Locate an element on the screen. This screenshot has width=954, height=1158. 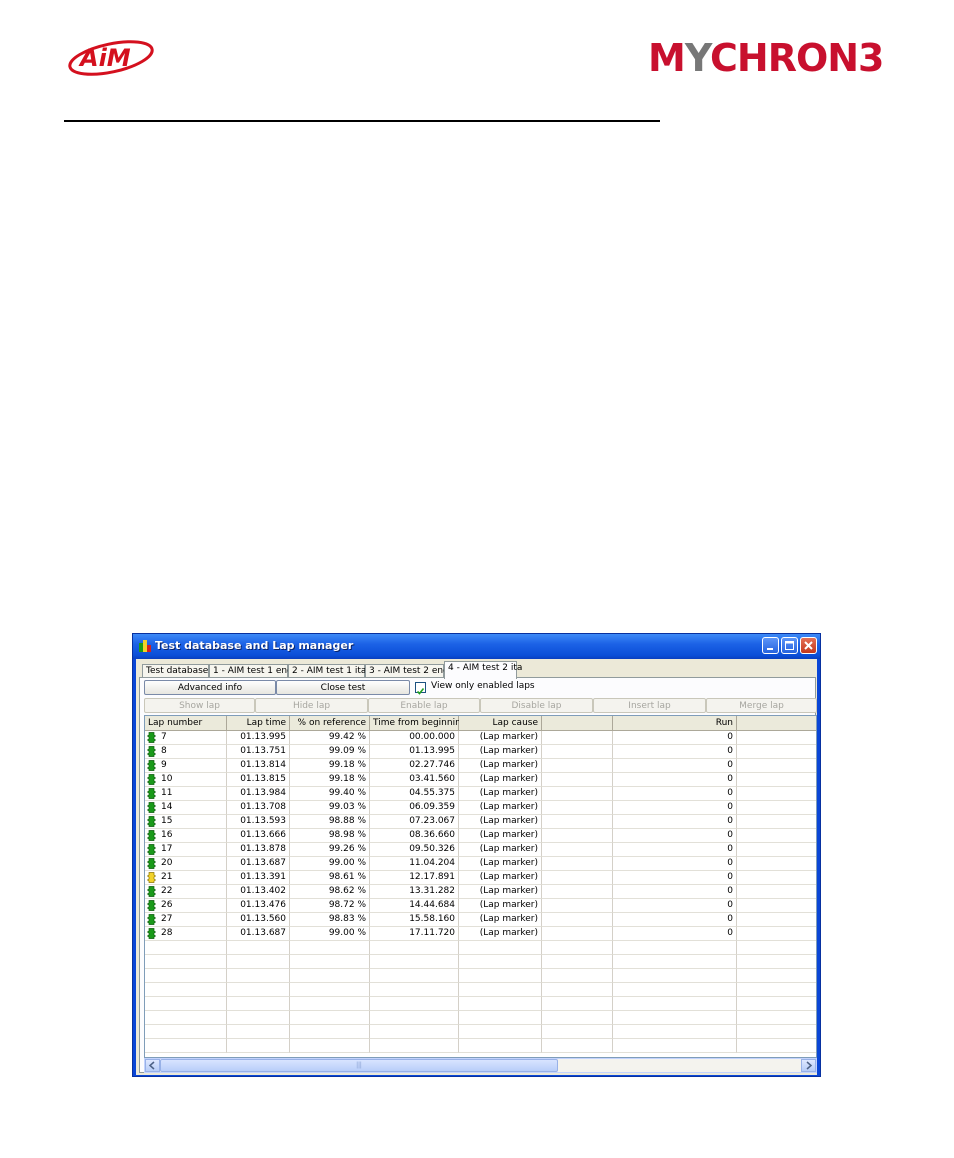
close-window-button is located at coordinates (808, 645).